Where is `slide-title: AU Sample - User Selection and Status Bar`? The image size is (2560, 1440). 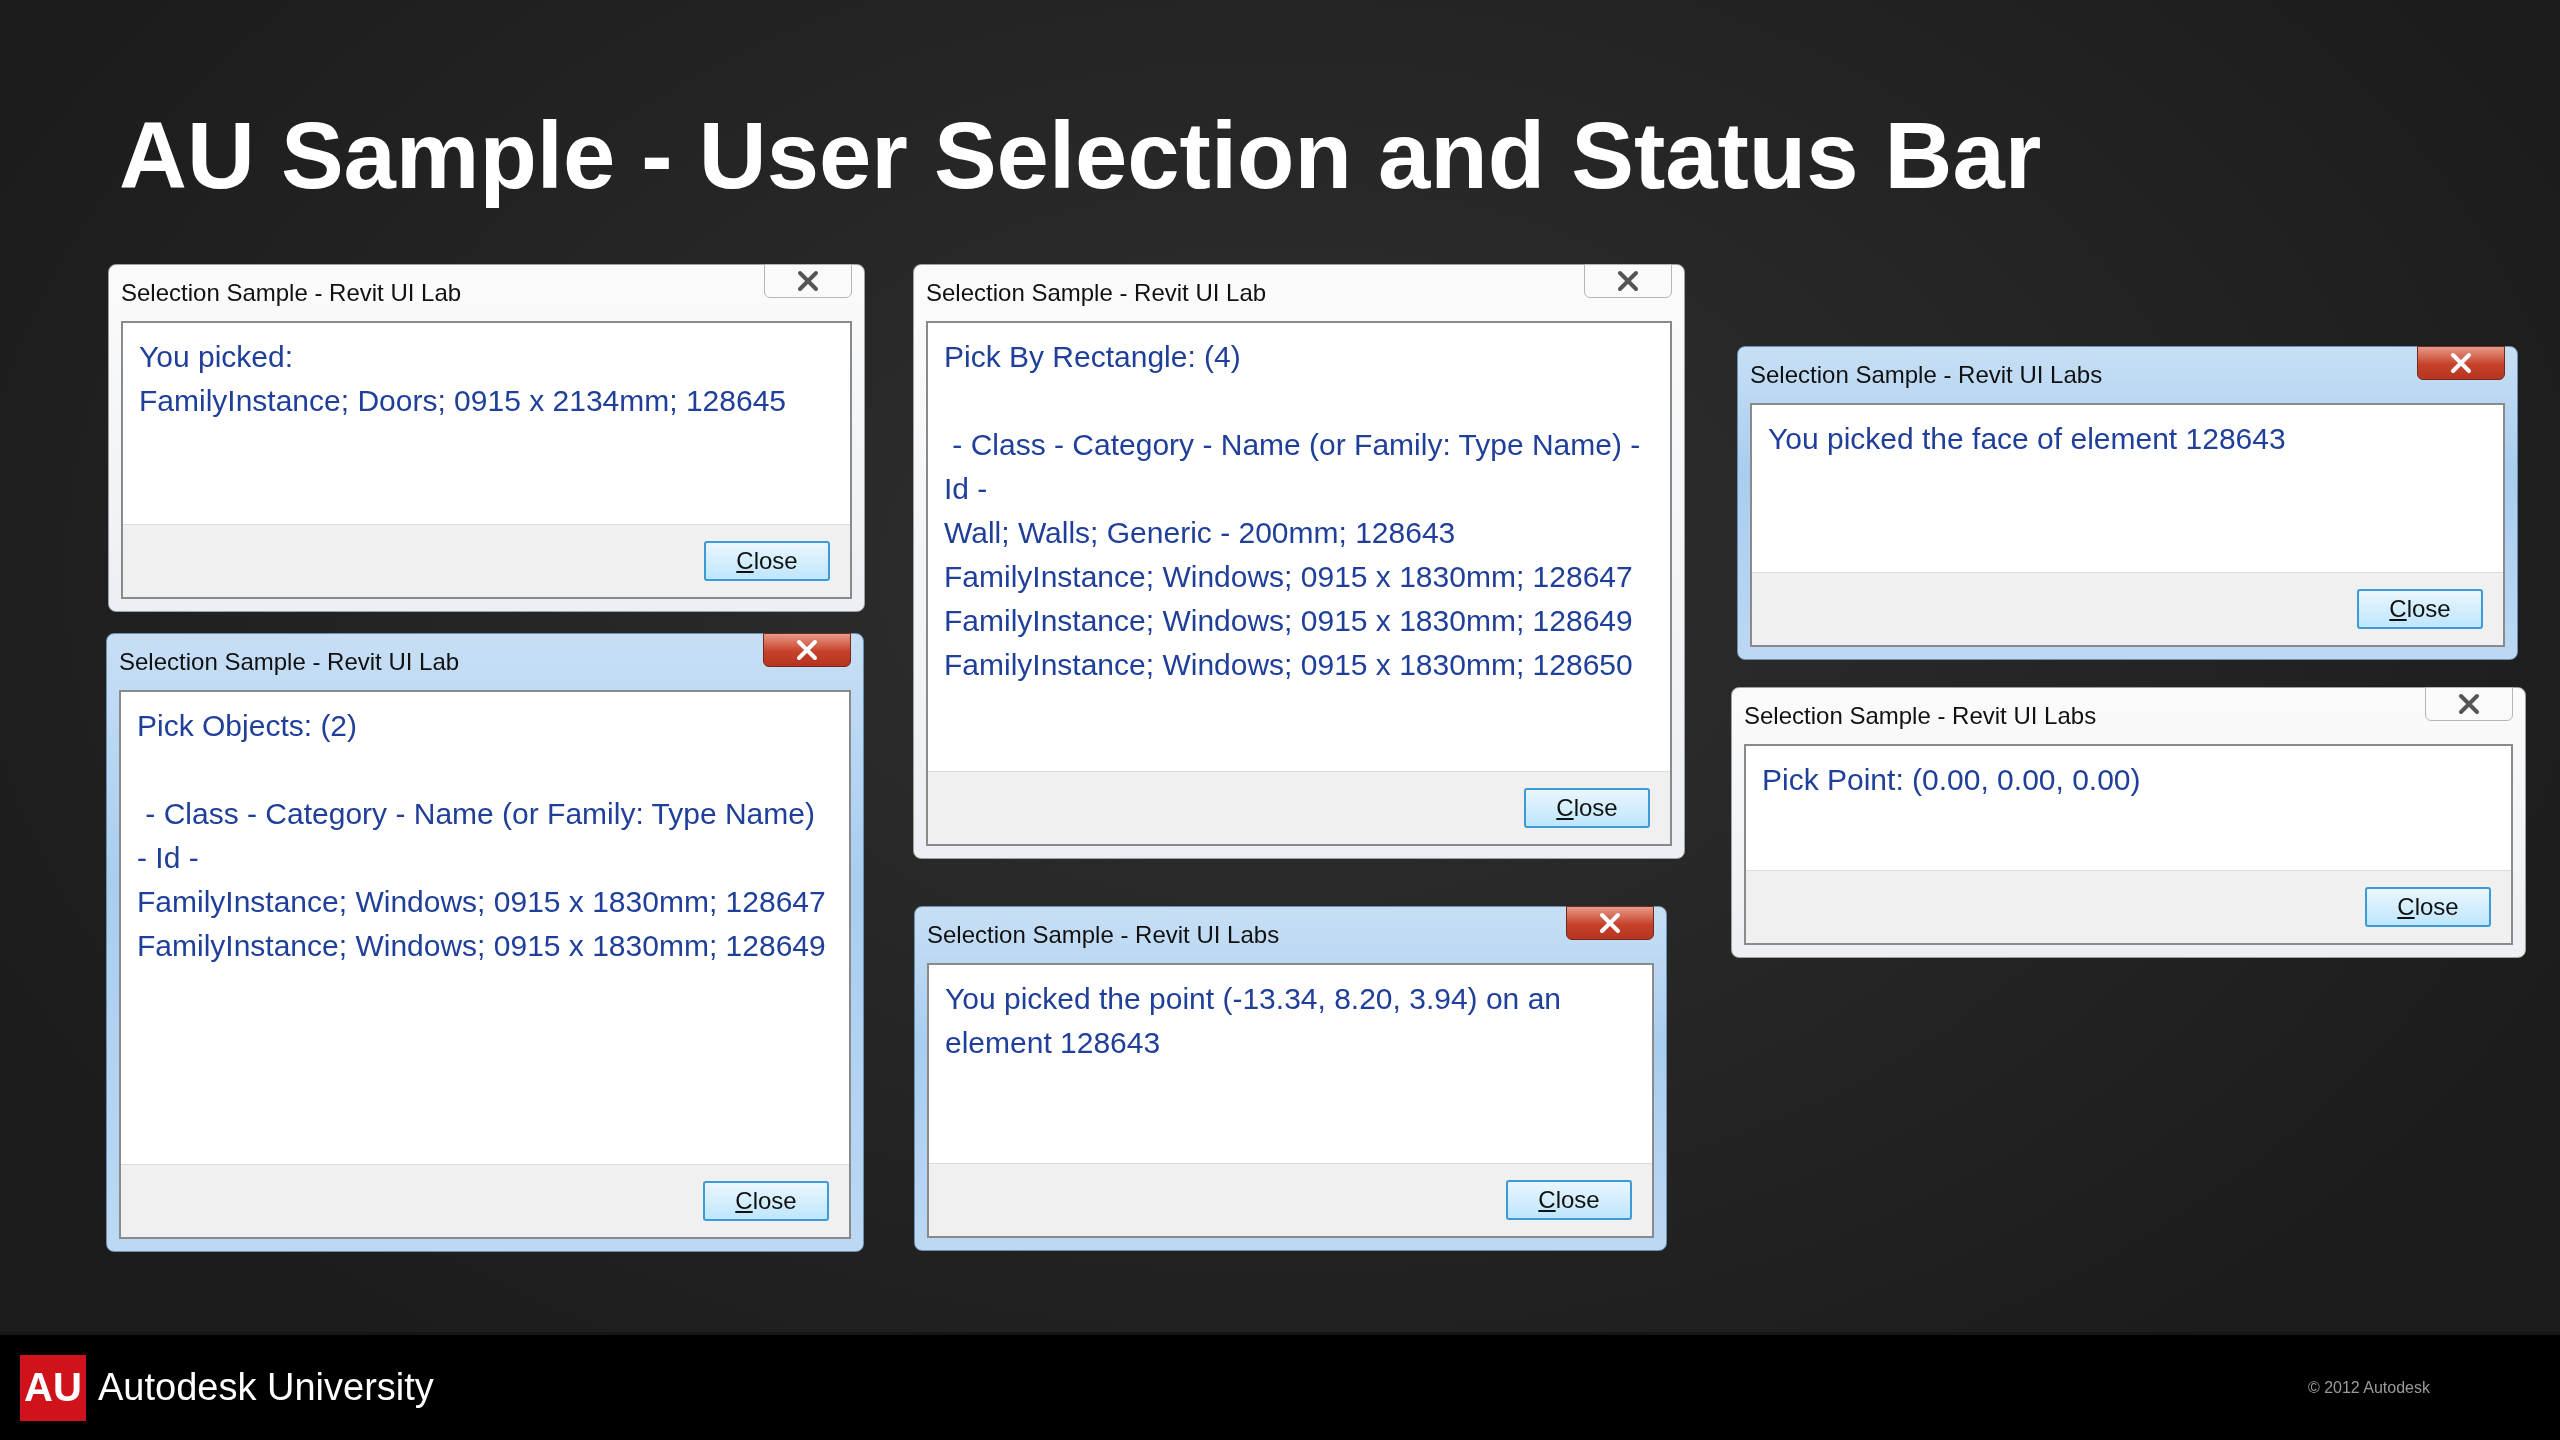
slide-title: AU Sample - User Selection and Status Bar is located at coordinates (1080, 156).